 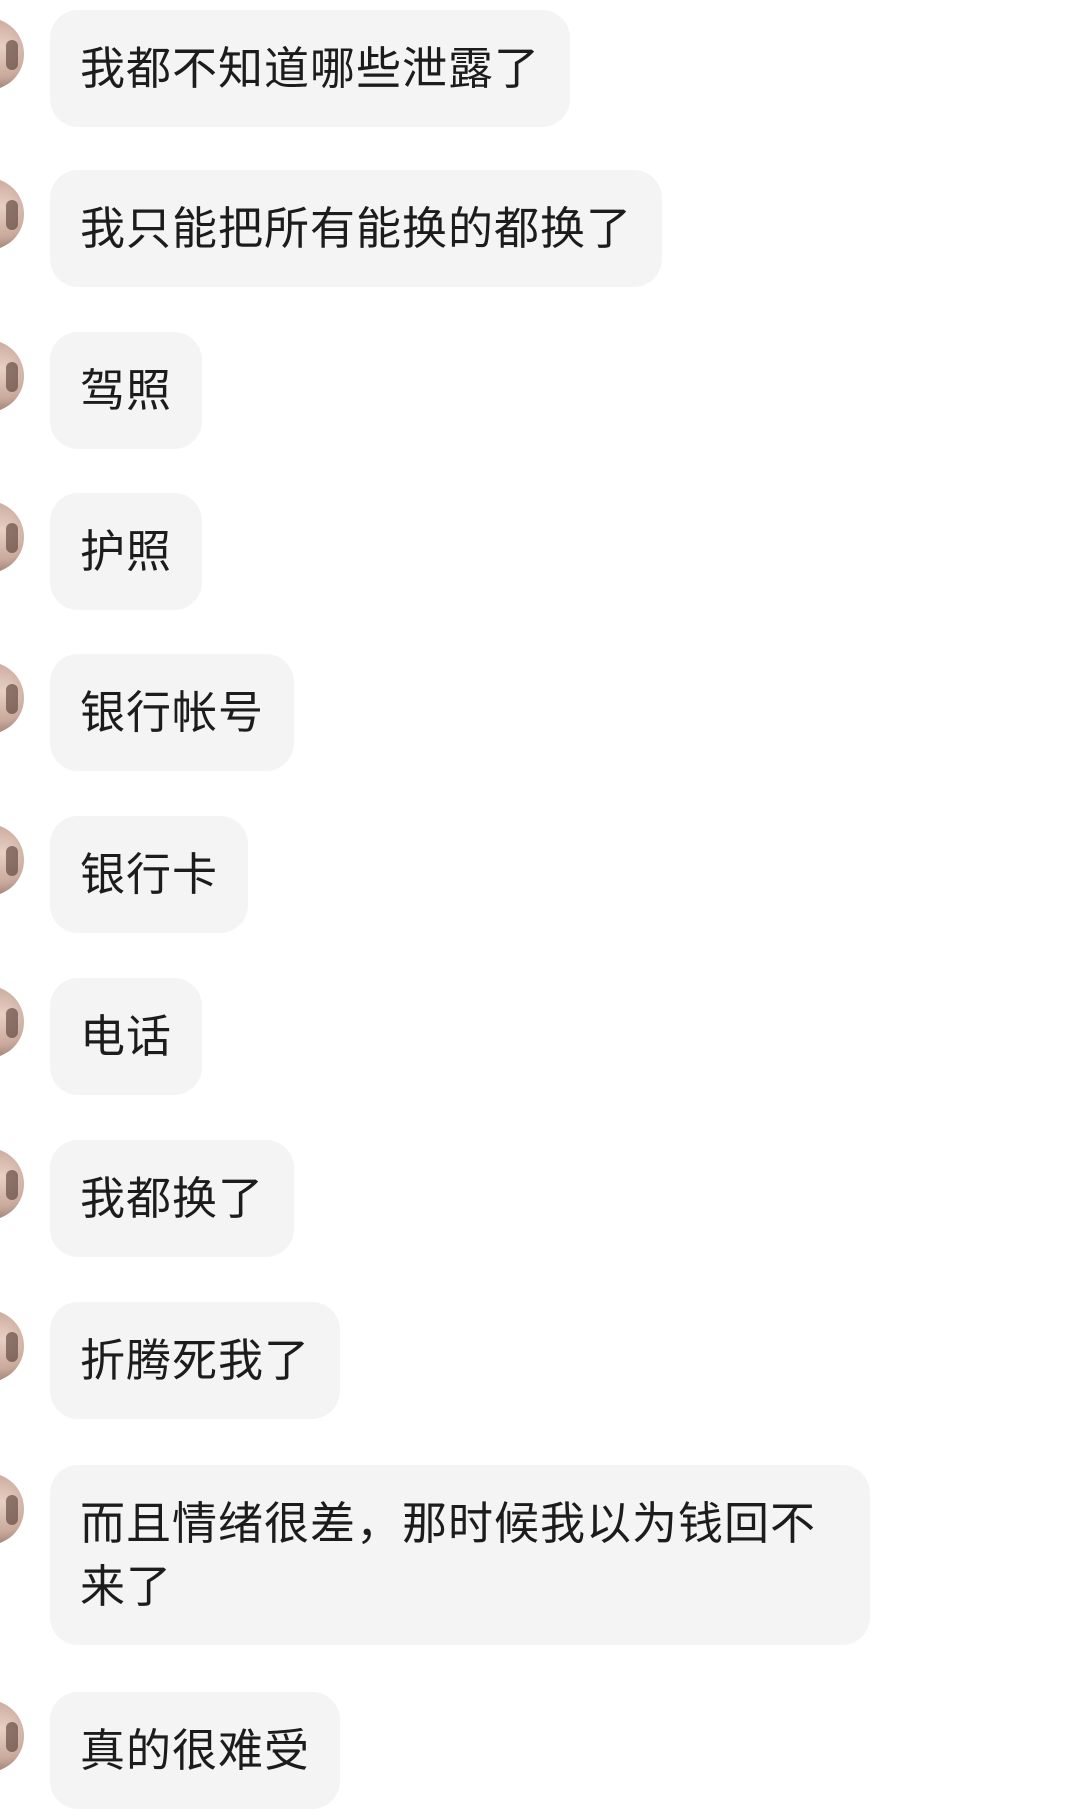 What do you see at coordinates (195, 1360) in the screenshot?
I see `message-bubble: 折腾死我了` at bounding box center [195, 1360].